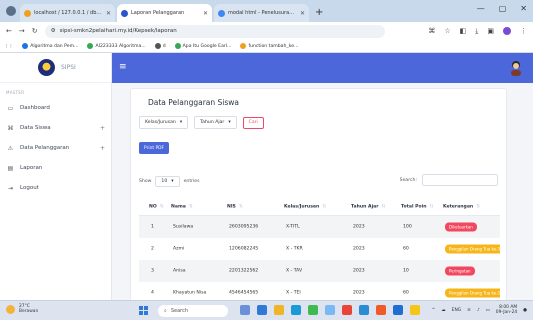 The width and height of the screenshot is (533, 320). I want to click on notification-icon: ●, so click(525, 310).